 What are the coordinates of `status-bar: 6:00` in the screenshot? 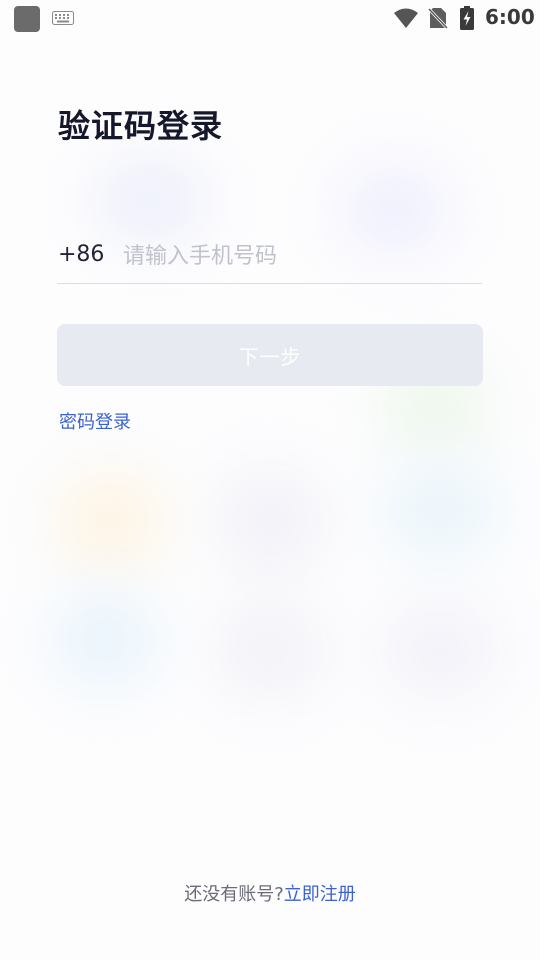 It's located at (270, 18).